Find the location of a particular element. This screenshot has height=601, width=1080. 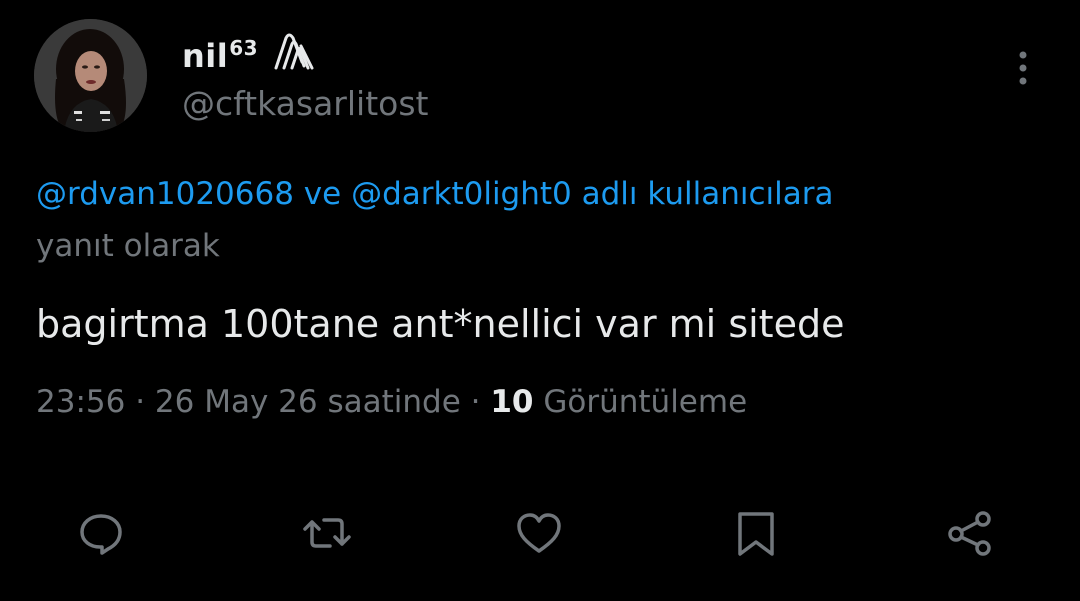

like-icon is located at coordinates (539, 533).